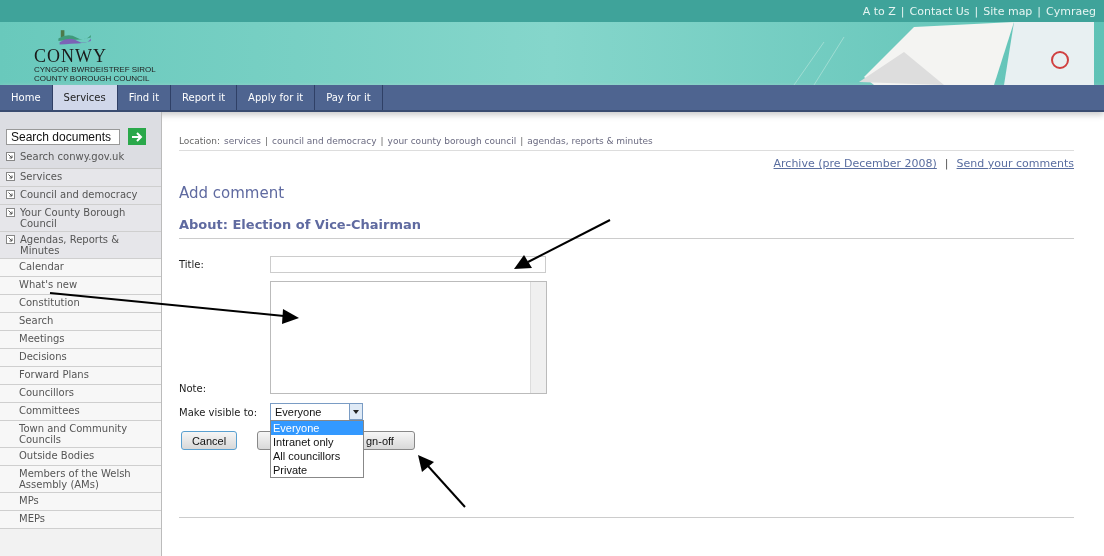  I want to click on breadcrumb-link: agendas, reports & minutes, so click(590, 141).